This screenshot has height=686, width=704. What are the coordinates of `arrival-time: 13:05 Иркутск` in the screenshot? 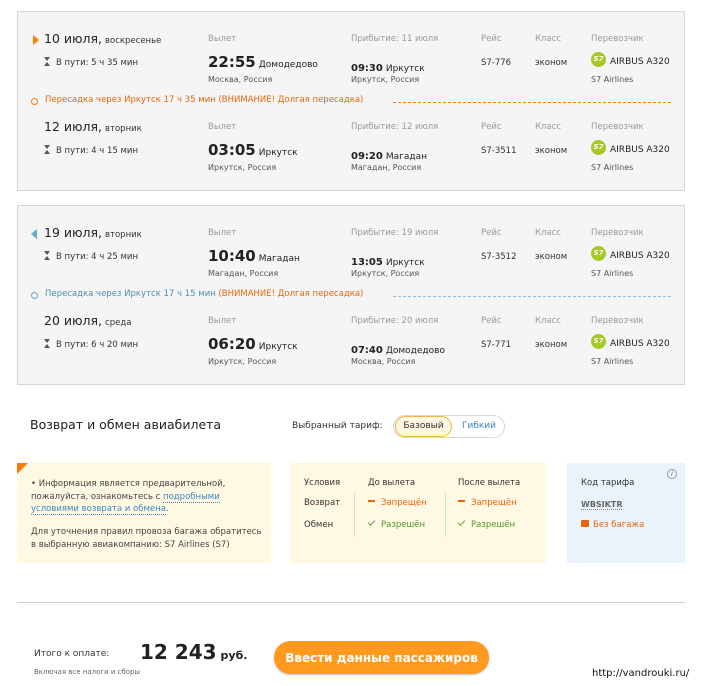 It's located at (388, 262).